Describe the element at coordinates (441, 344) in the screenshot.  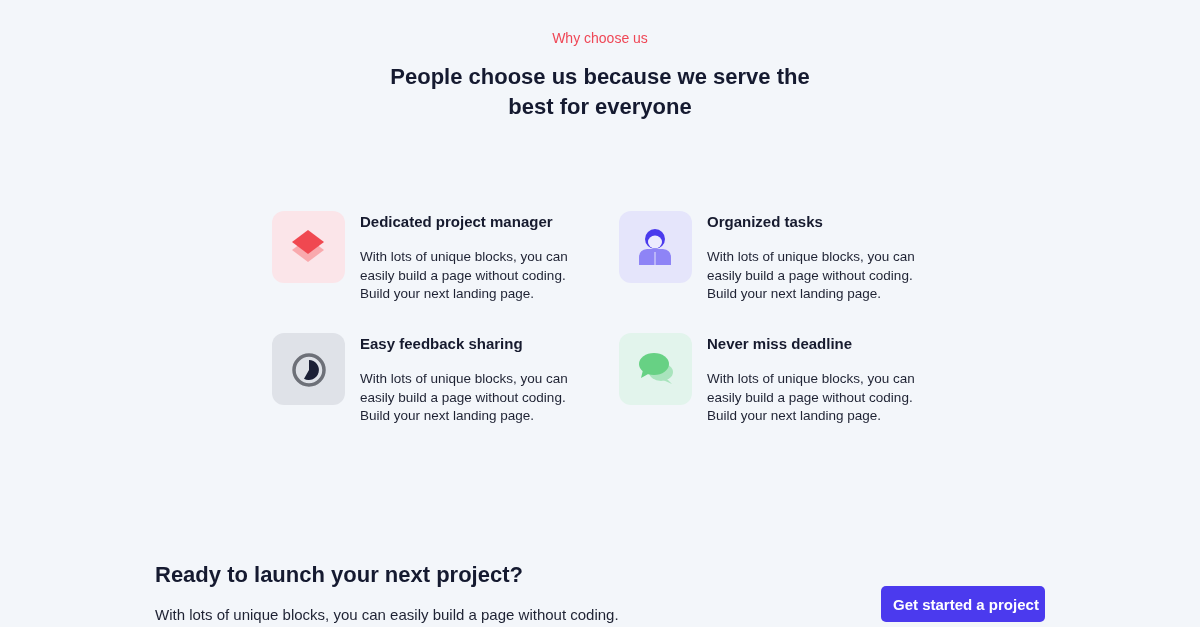
I see `feature-title: Easy feedback sharing` at that location.